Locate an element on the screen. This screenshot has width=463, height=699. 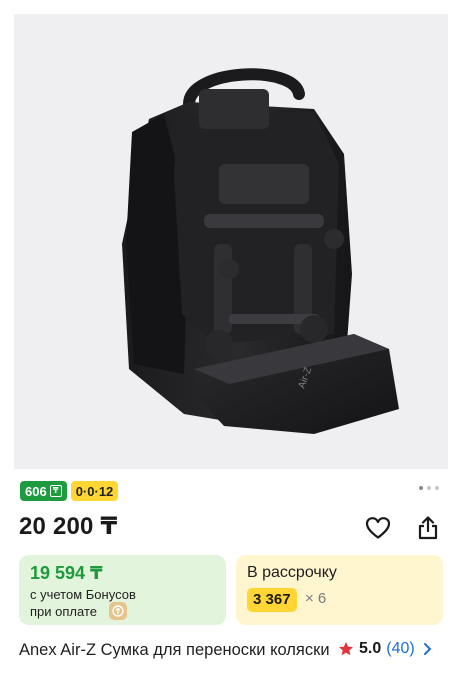
rating-link: 5.0 (40) is located at coordinates (385, 649).